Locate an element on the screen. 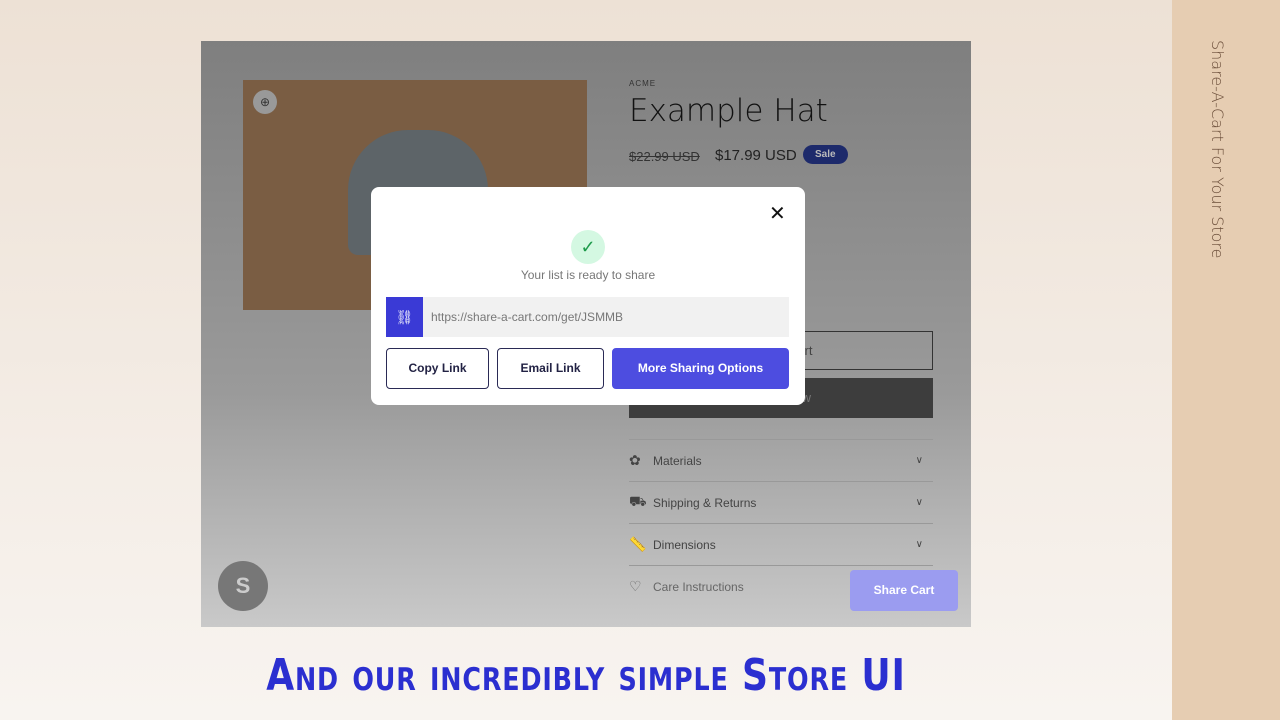 This screenshot has width=1280, height=720. shopify-icon: S is located at coordinates (243, 586).